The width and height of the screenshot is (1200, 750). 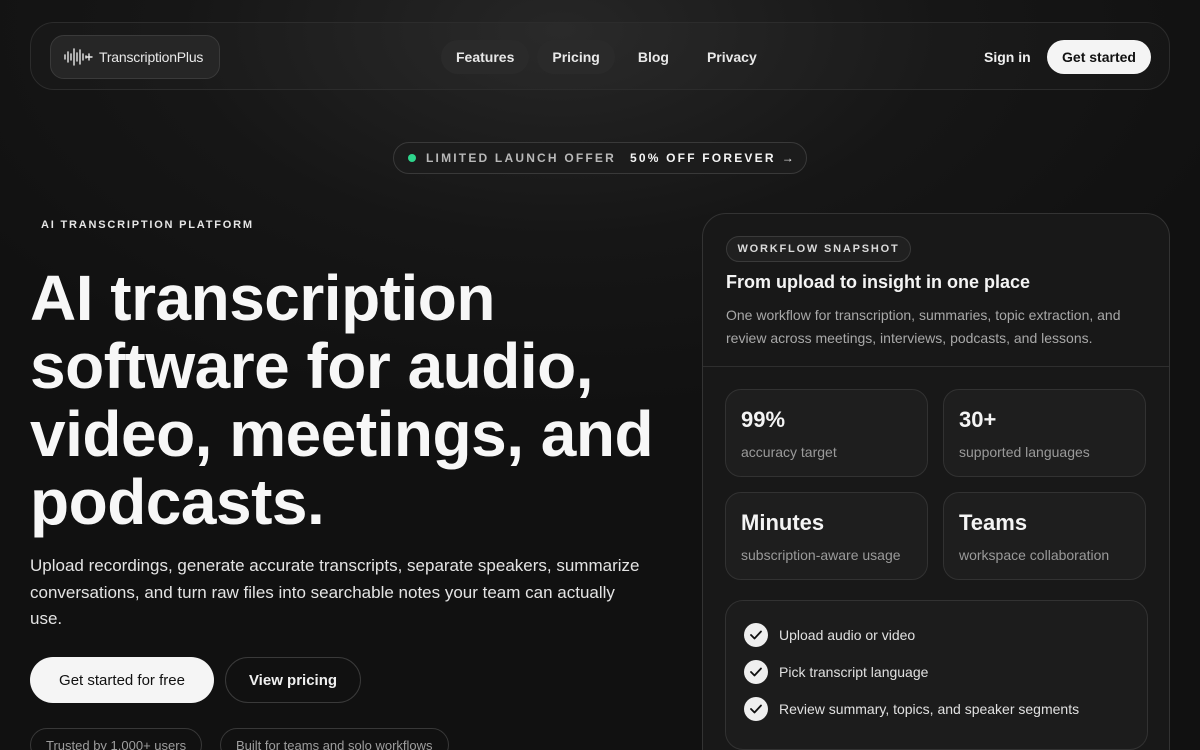 I want to click on snapshot-tag: WORKFLOW SNAPSHOT, so click(x=818, y=249).